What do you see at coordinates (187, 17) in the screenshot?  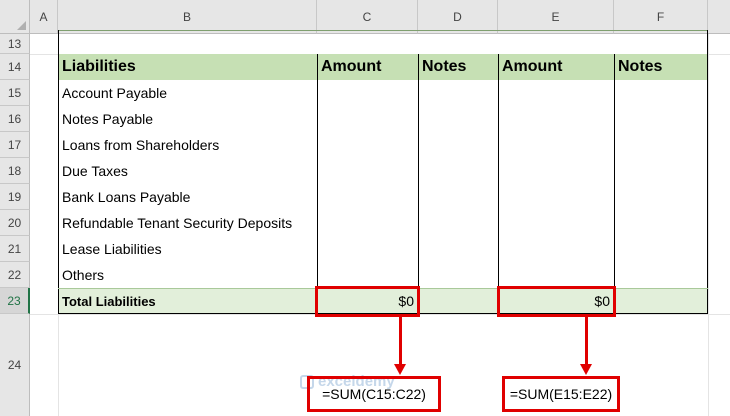 I see `column-header-b: B` at bounding box center [187, 17].